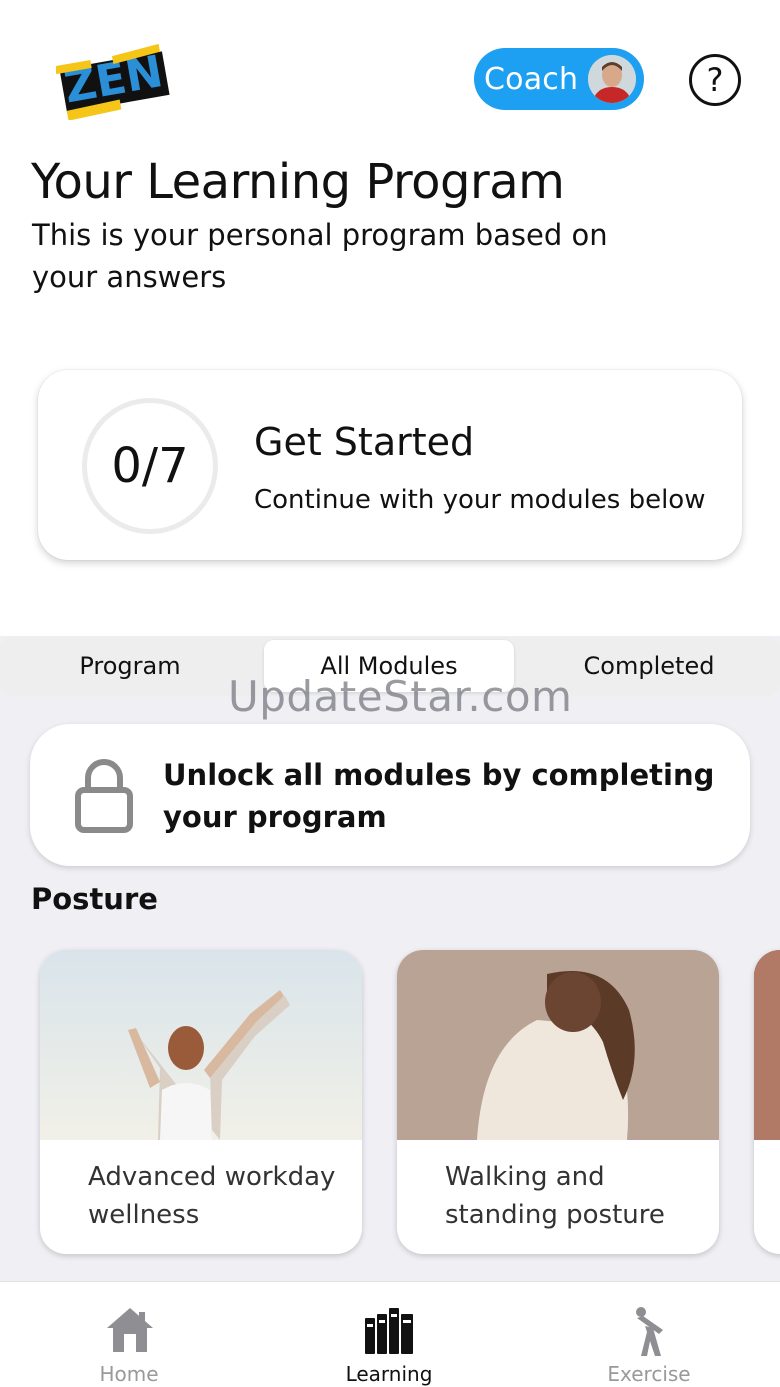  I want to click on help-button: ?, so click(715, 80).